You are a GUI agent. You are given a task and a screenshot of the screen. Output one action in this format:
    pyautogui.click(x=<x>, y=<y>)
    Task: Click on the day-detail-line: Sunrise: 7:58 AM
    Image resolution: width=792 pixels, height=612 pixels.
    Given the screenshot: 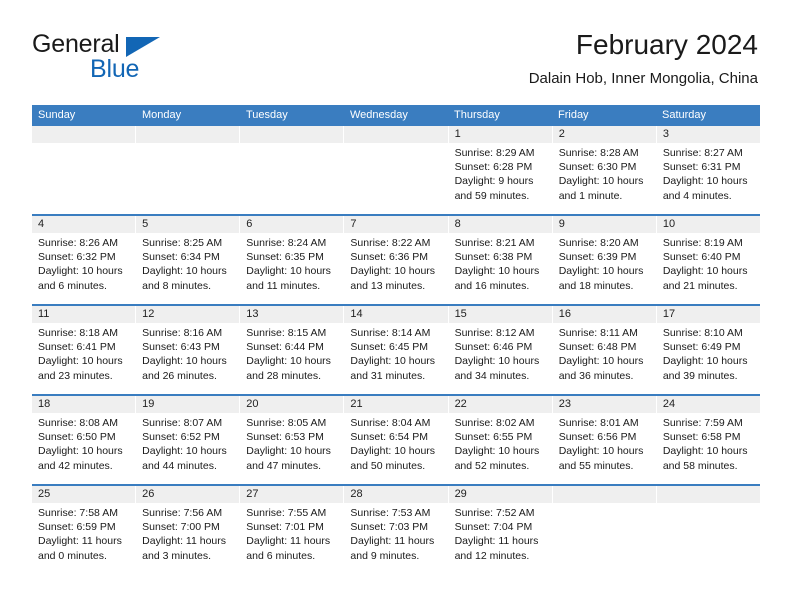 What is the action you would take?
    pyautogui.click(x=78, y=513)
    